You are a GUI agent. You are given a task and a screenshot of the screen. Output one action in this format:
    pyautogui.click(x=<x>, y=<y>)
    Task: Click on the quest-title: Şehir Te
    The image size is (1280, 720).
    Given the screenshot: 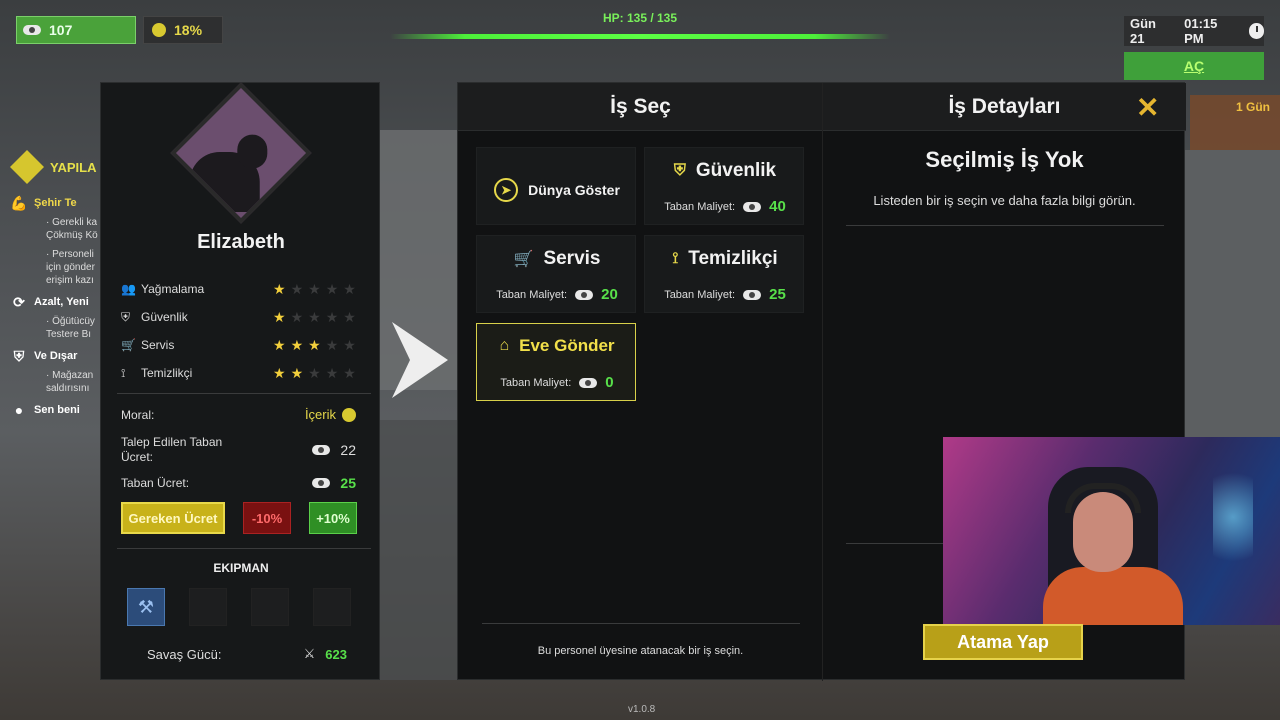 What is the action you would take?
    pyautogui.click(x=55, y=203)
    